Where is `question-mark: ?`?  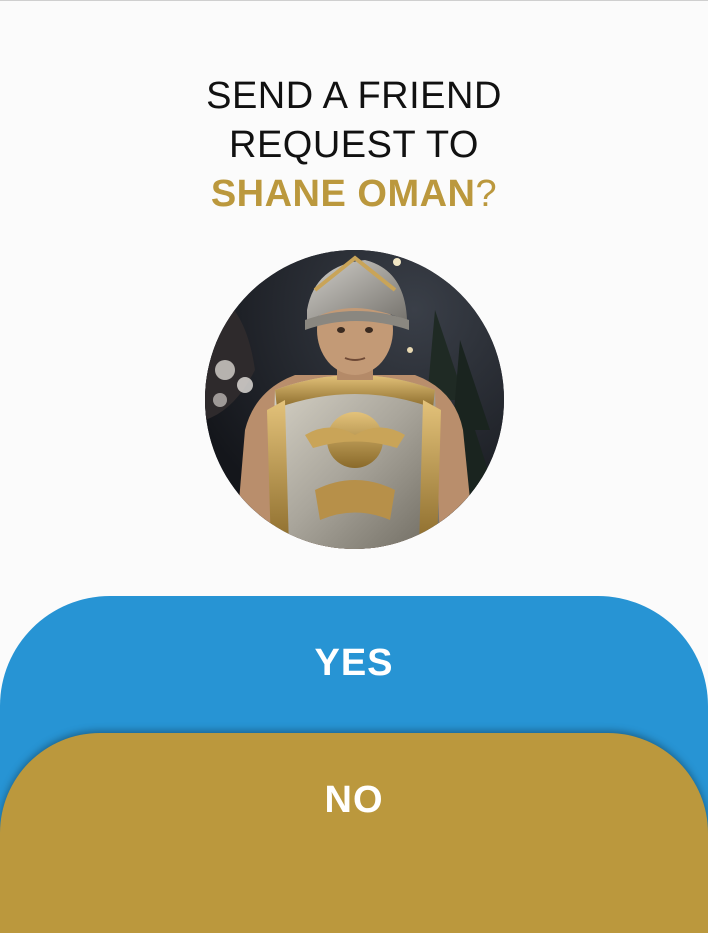 question-mark: ? is located at coordinates (486, 194).